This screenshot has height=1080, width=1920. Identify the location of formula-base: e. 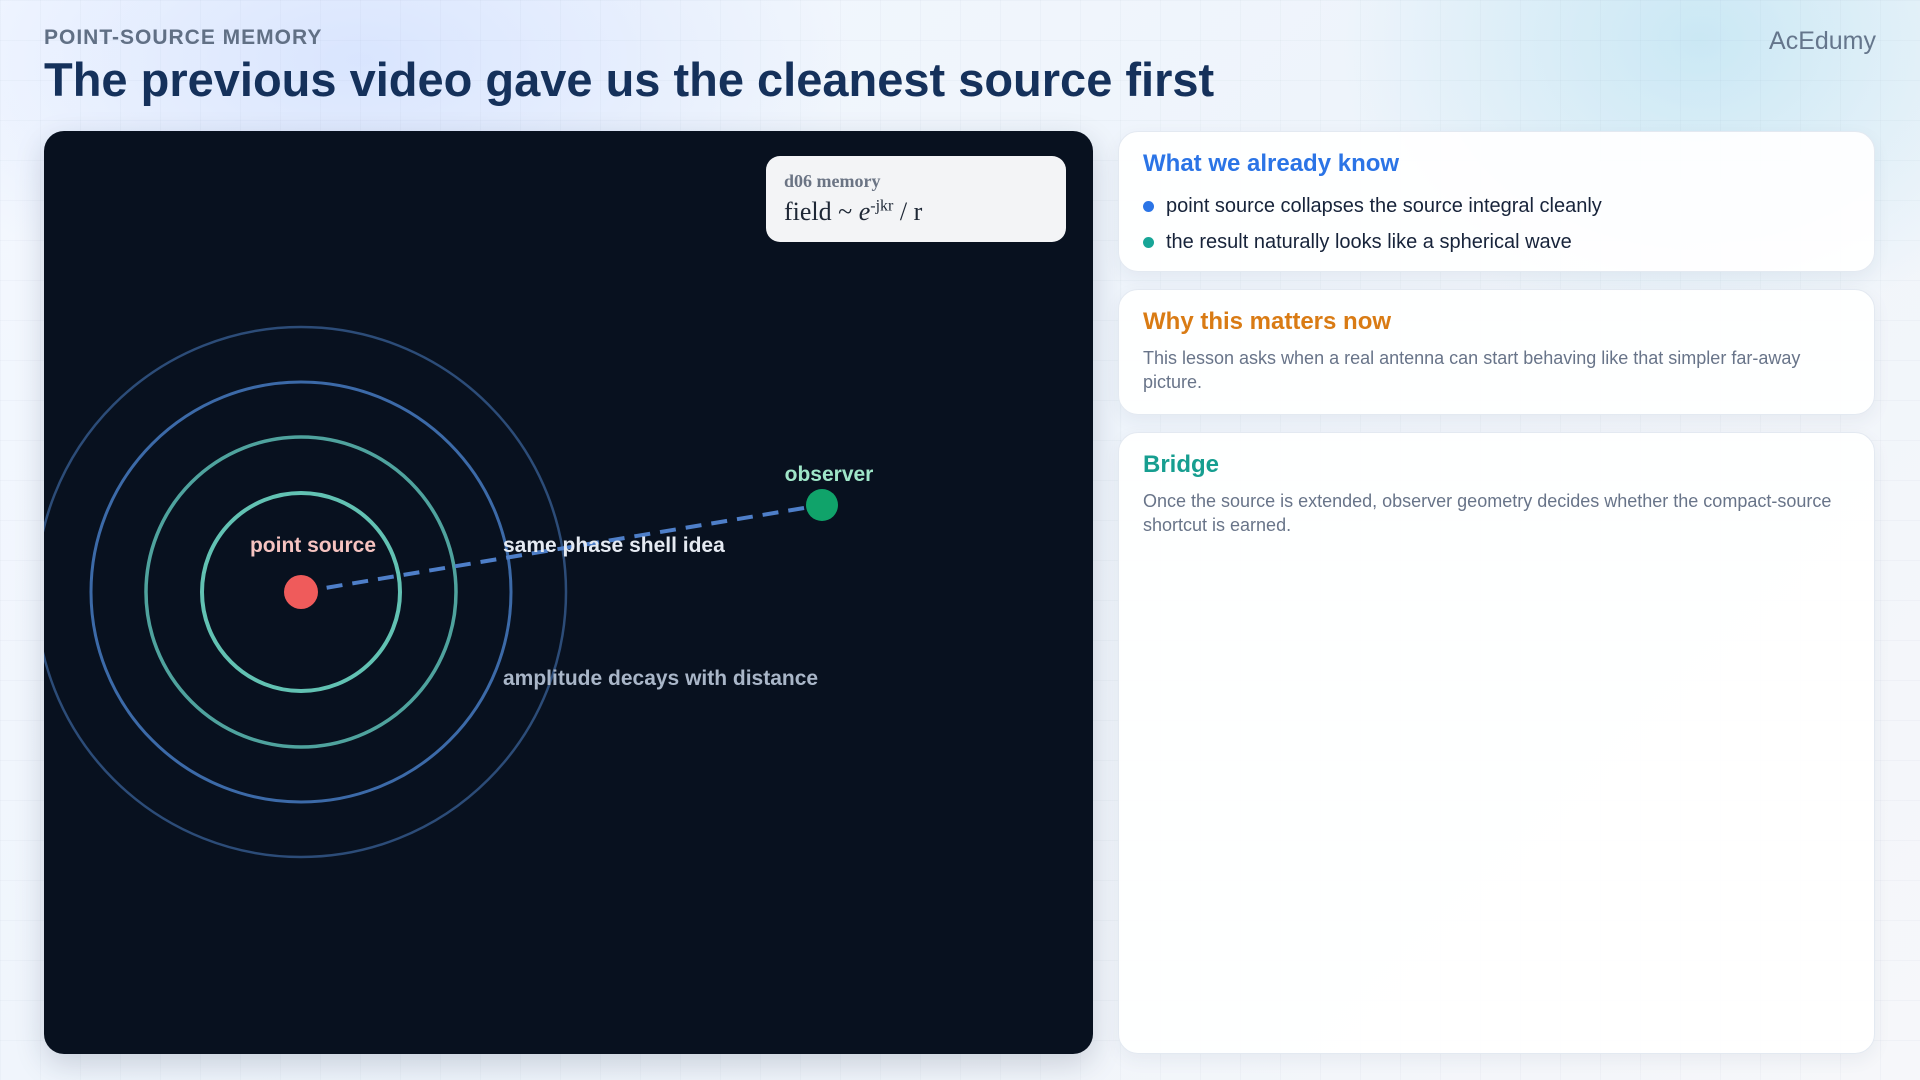
(864, 211).